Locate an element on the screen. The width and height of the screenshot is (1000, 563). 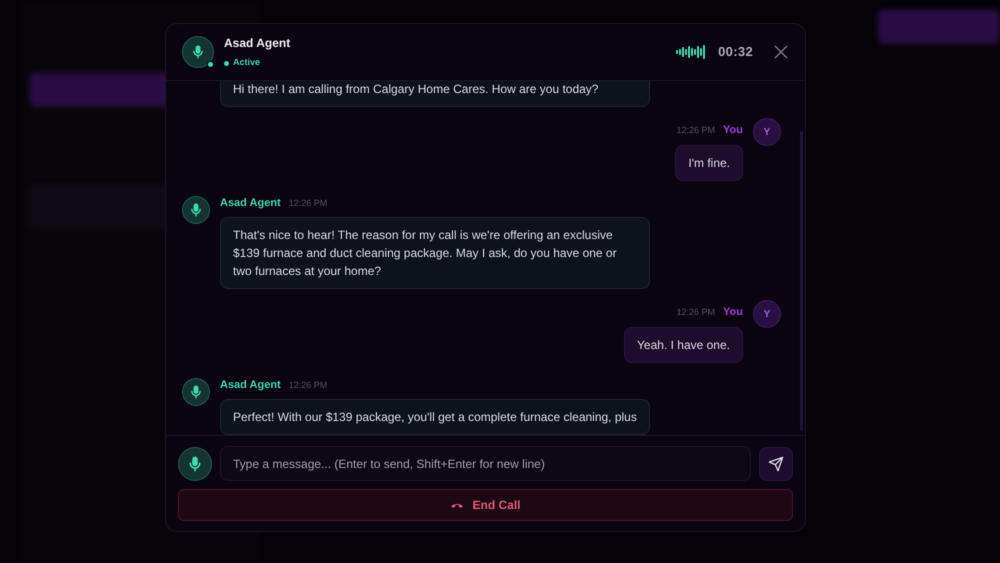
agent-message: Perfect! With our $139 package, you'll get a complete furnace cleaning, plus is located at coordinates (435, 417).